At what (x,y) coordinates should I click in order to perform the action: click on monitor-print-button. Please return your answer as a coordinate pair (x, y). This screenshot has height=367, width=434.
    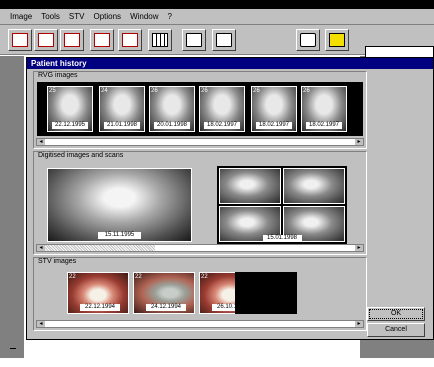
    Looking at the image, I should click on (224, 40).